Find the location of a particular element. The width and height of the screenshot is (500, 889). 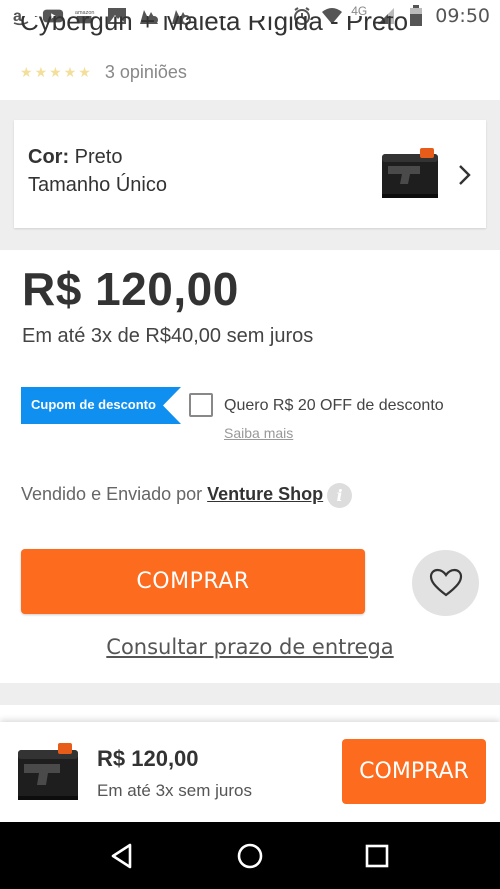

home-button is located at coordinates (250, 856).